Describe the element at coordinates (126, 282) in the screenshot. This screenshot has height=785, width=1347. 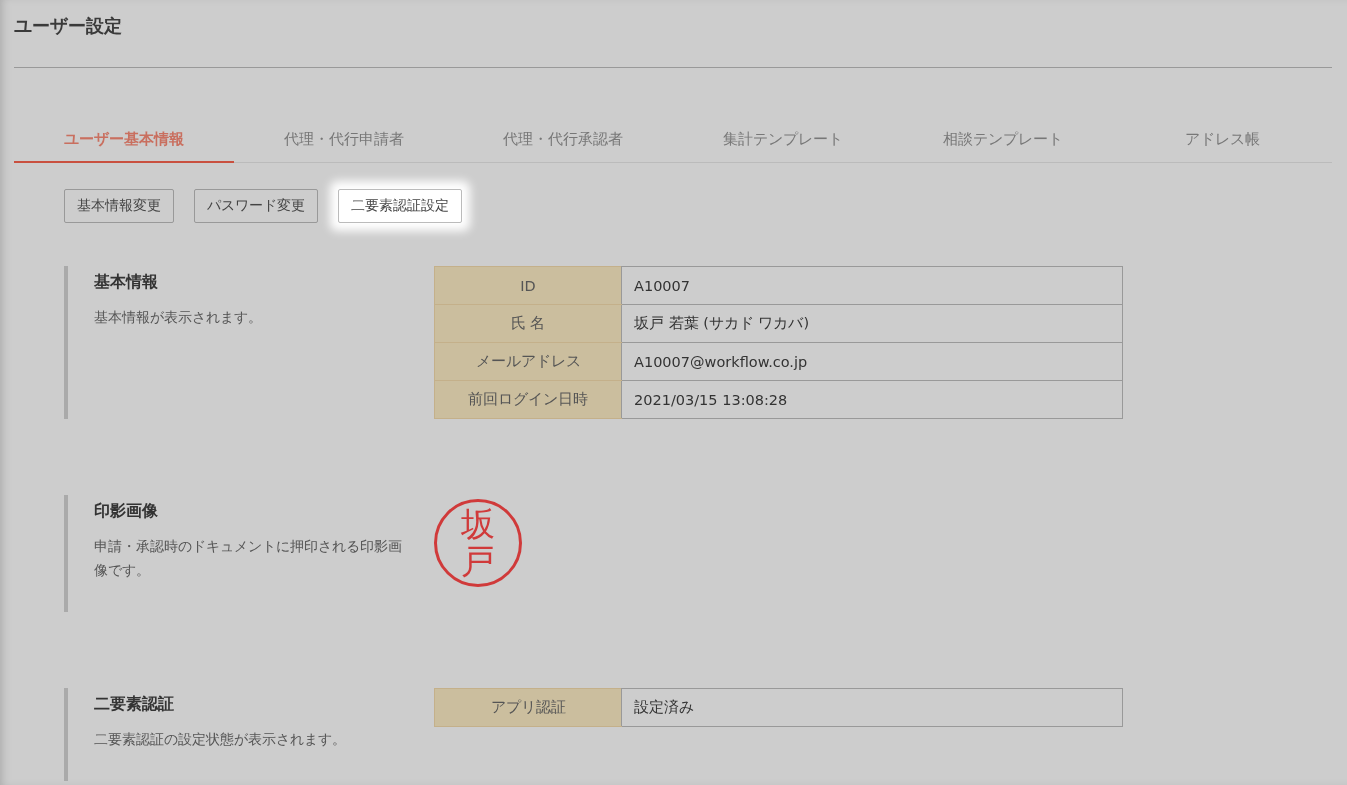
I see `section-title: 基本情報` at that location.